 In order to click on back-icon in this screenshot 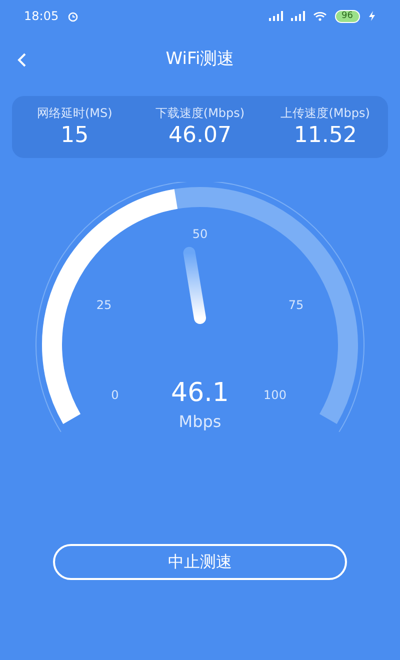, I will do `click(22, 60)`.